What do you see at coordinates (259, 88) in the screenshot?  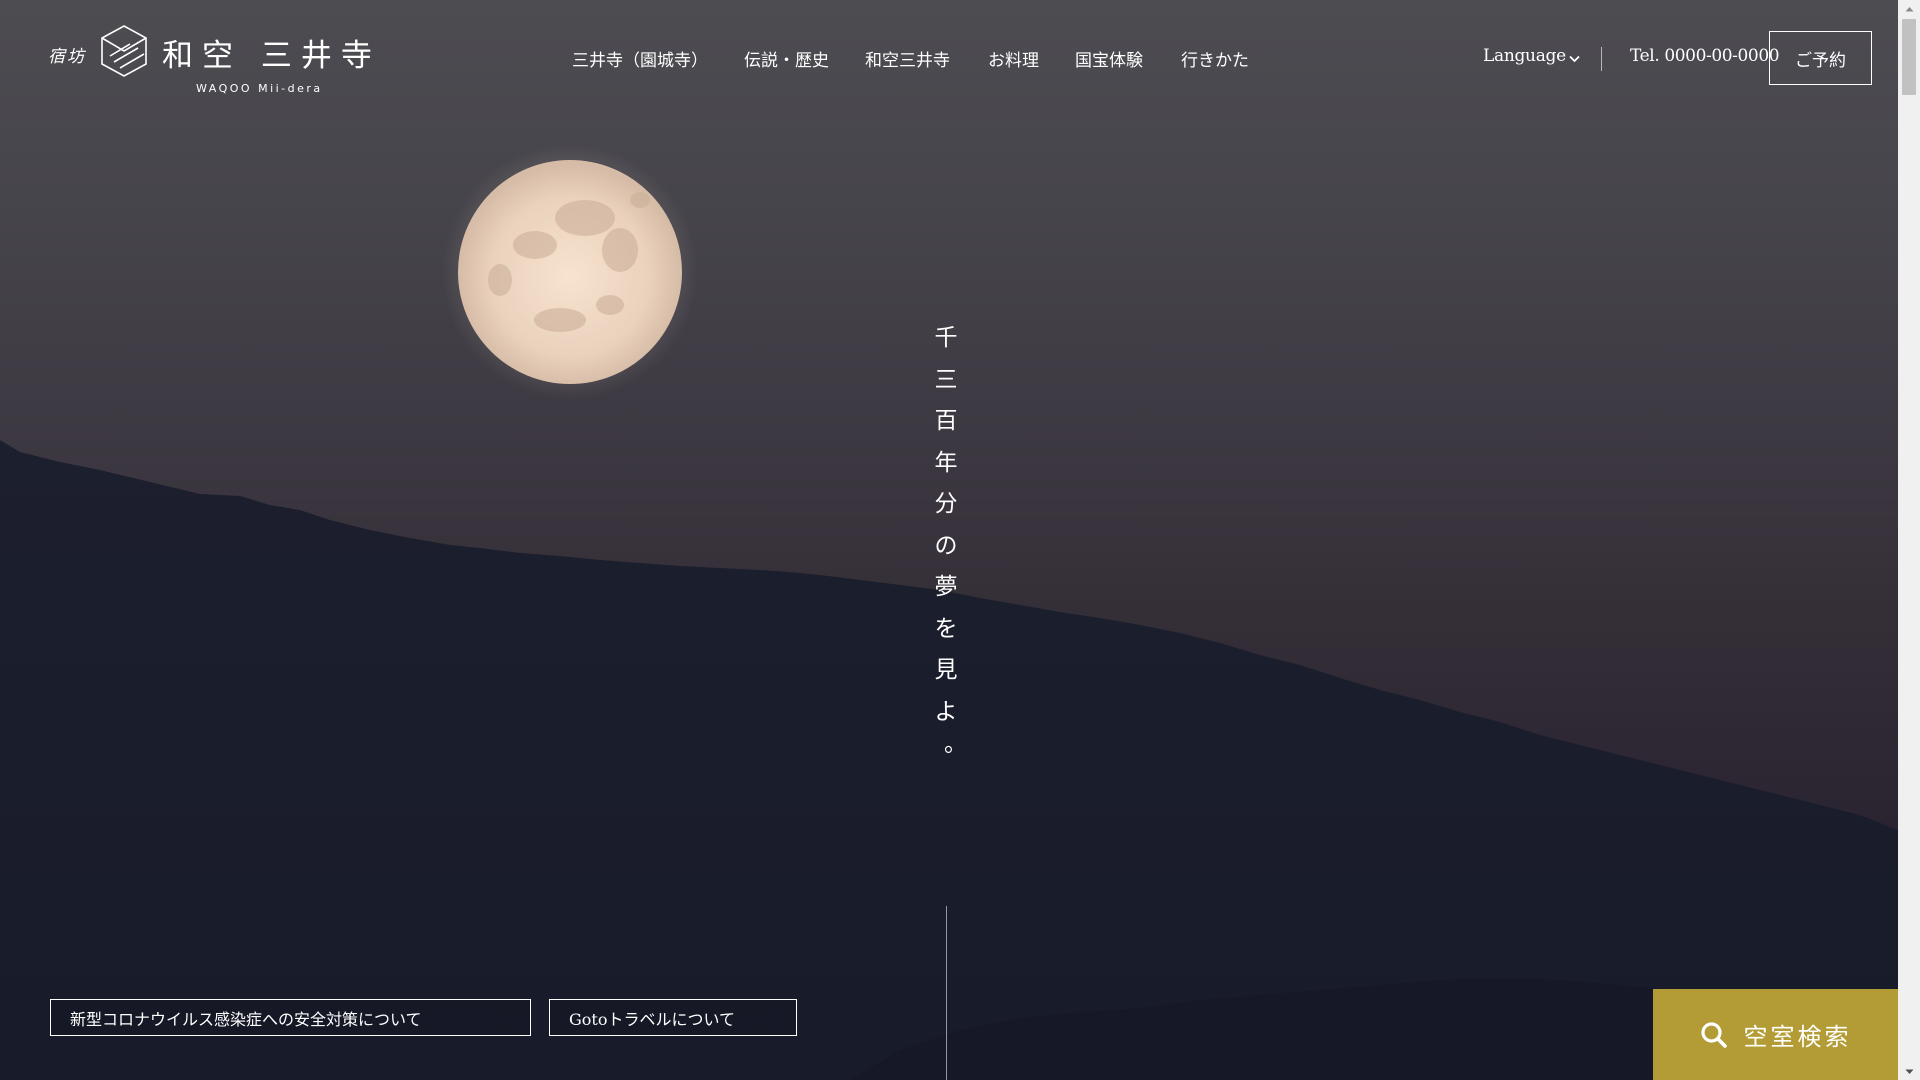 I see `logo-subtitle: WAQOO Mii-dera` at bounding box center [259, 88].